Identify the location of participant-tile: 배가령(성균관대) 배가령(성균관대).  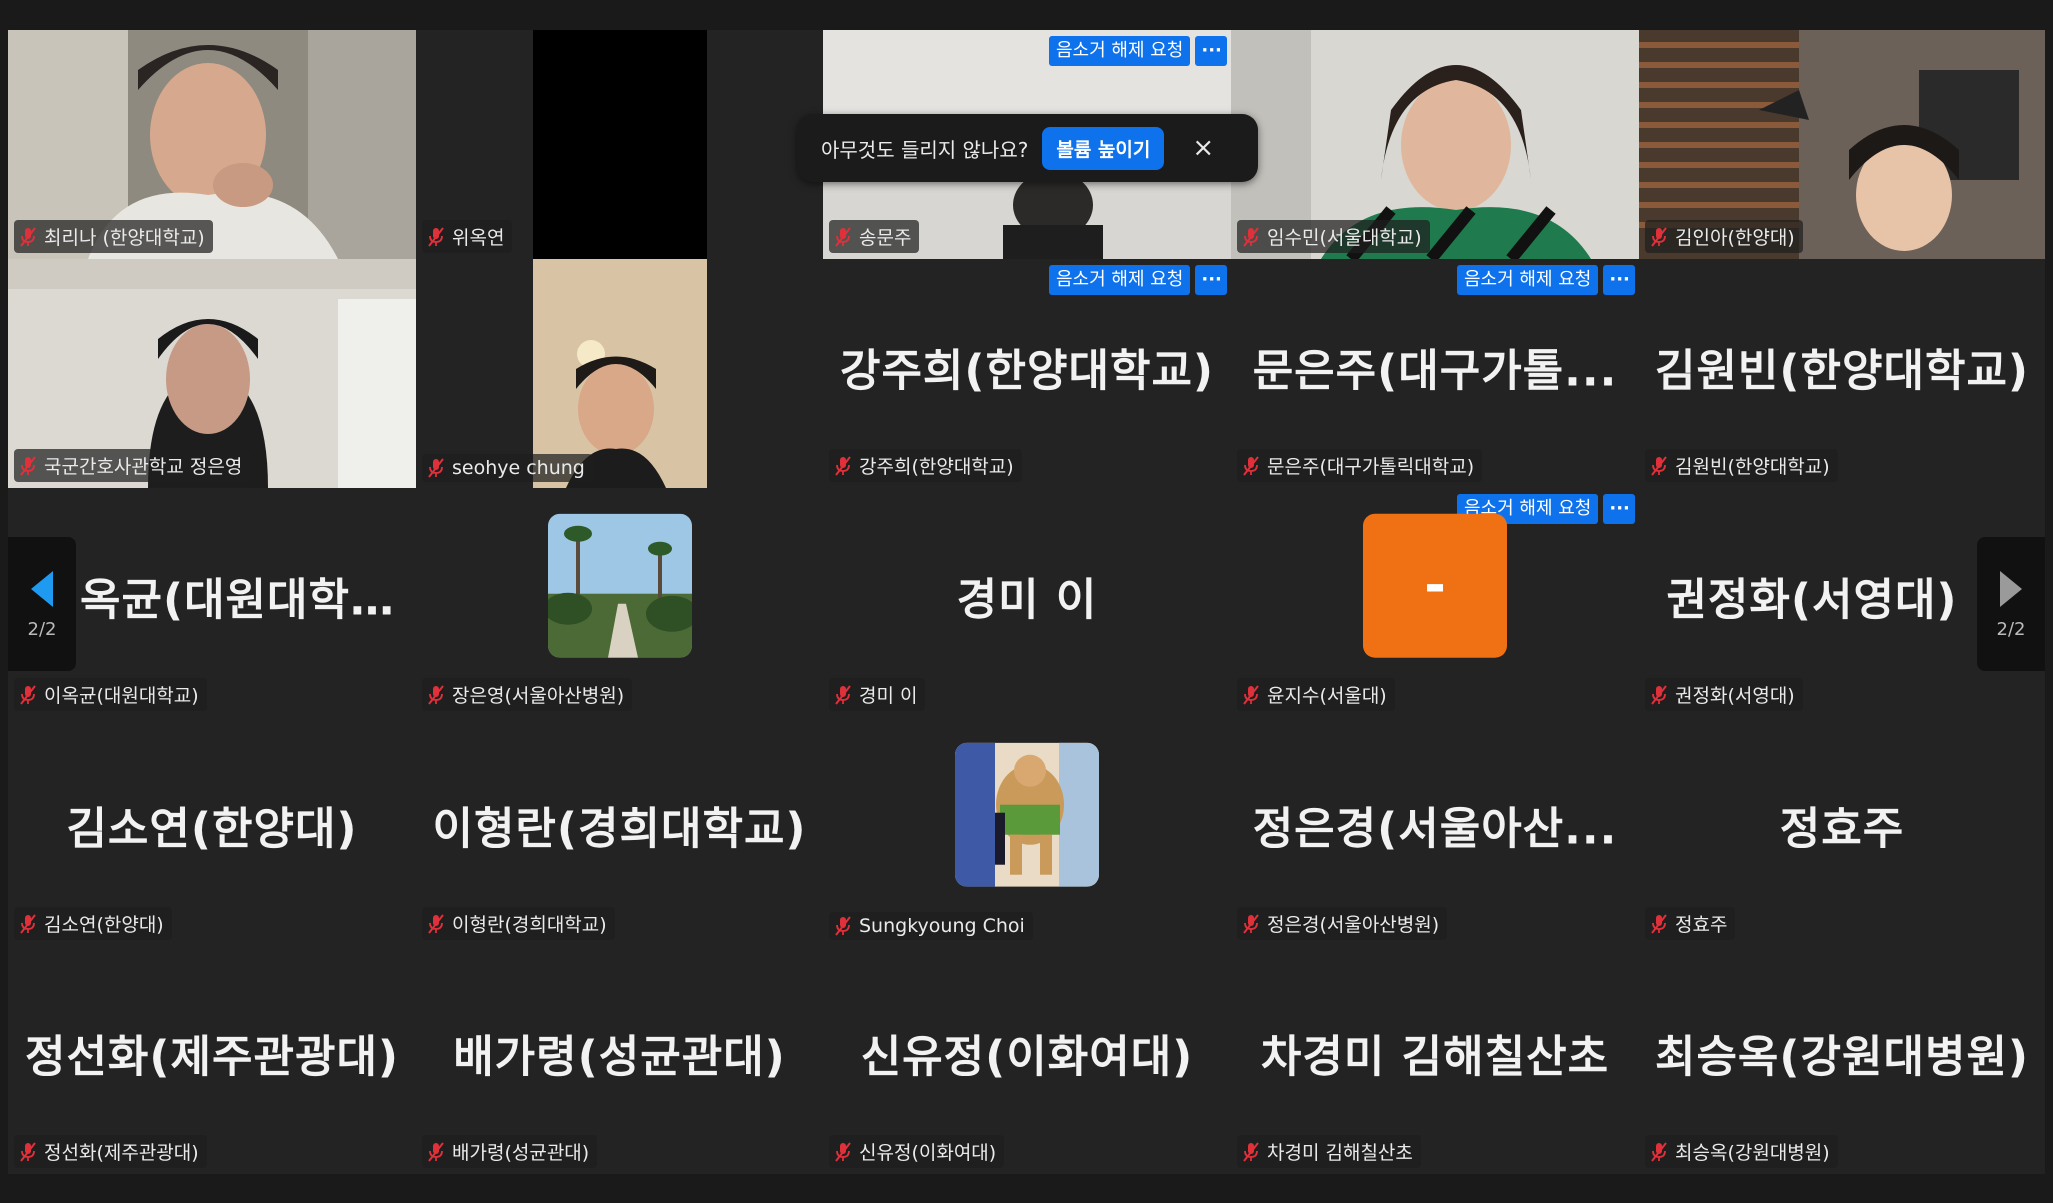
(619, 1060).